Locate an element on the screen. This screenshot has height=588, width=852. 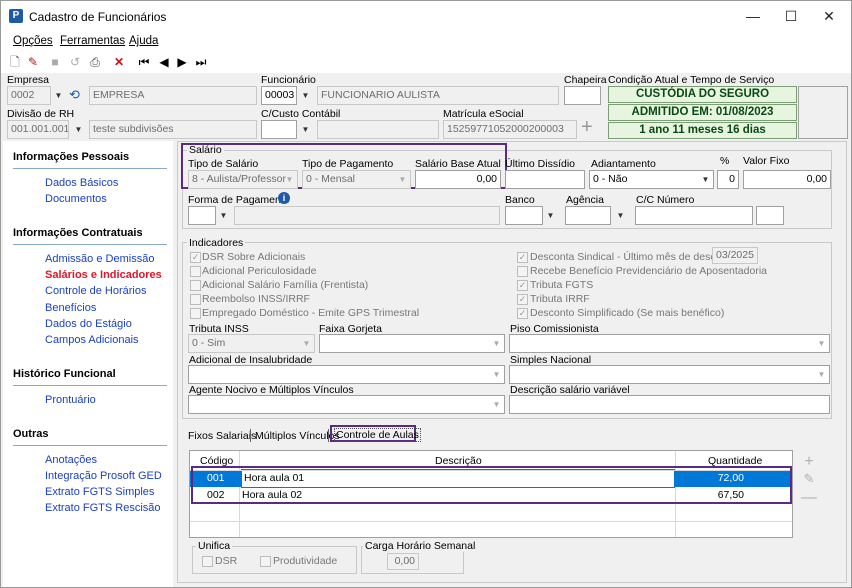
forma-pagamento-dropdown-icon: ▼ is located at coordinates (223, 215).